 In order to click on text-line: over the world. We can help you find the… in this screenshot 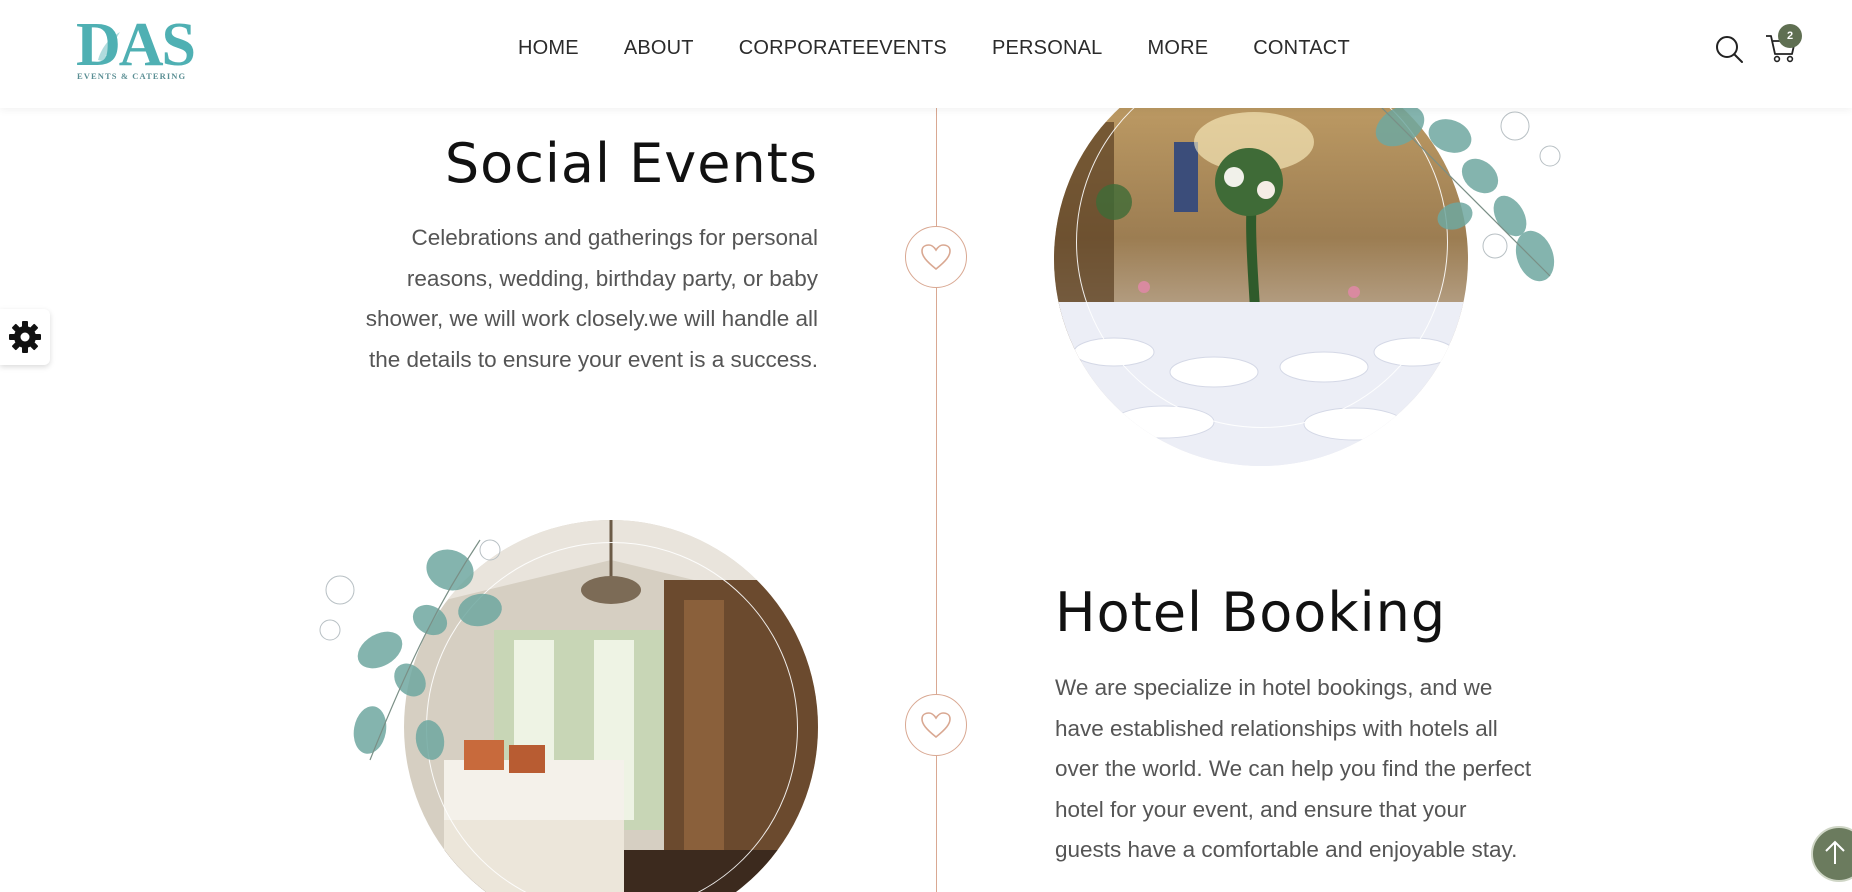, I will do `click(1293, 768)`.